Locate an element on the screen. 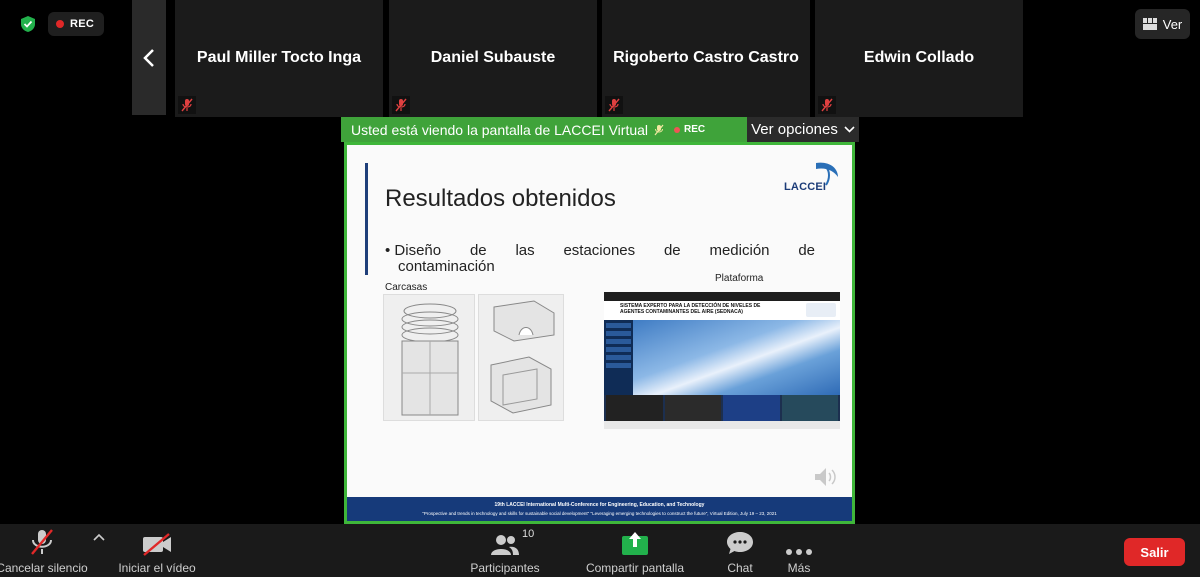 Image resolution: width=1200 pixels, height=577 pixels. caption-plataforma: Plataforma is located at coordinates (739, 278).